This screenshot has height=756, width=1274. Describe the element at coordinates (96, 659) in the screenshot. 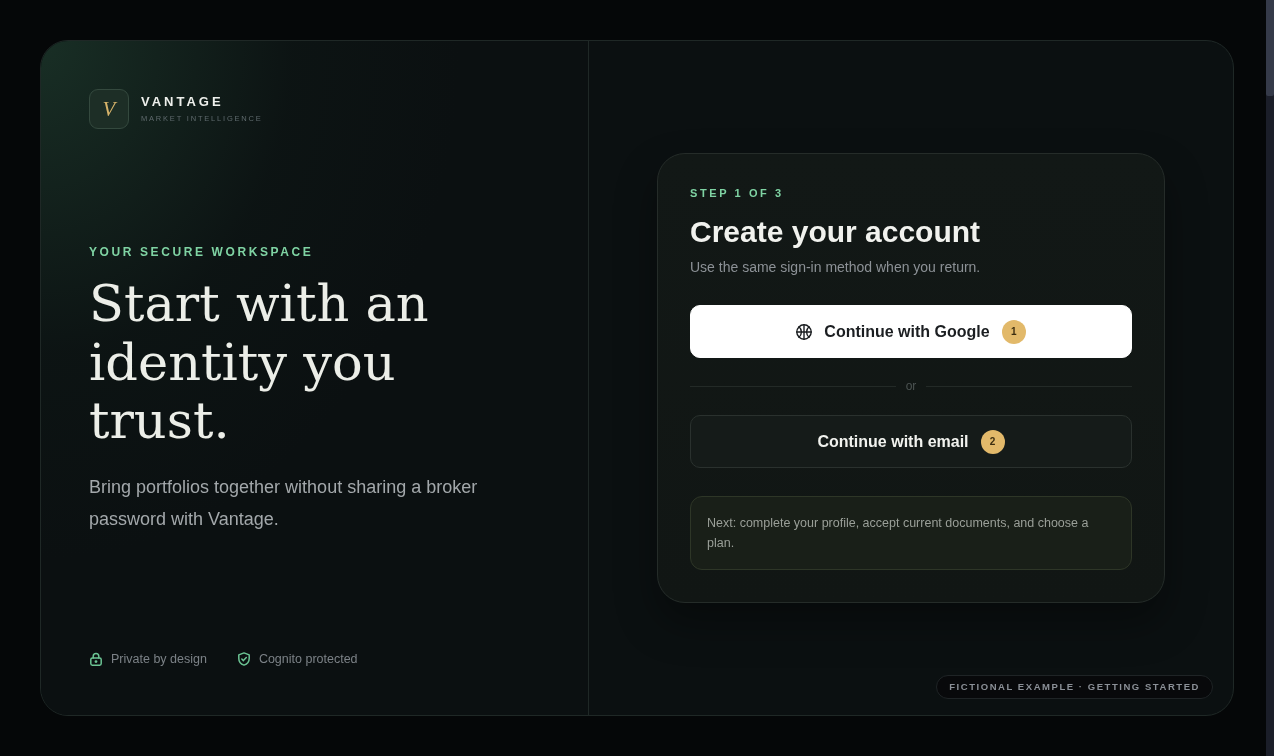

I see `lock-icon` at that location.